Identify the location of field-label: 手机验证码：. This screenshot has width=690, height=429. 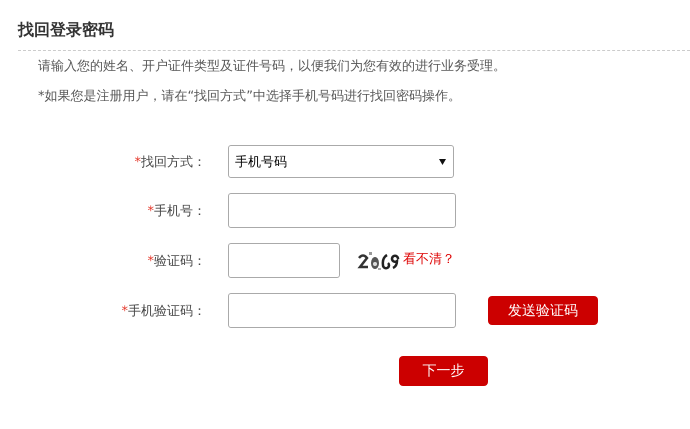
(167, 311).